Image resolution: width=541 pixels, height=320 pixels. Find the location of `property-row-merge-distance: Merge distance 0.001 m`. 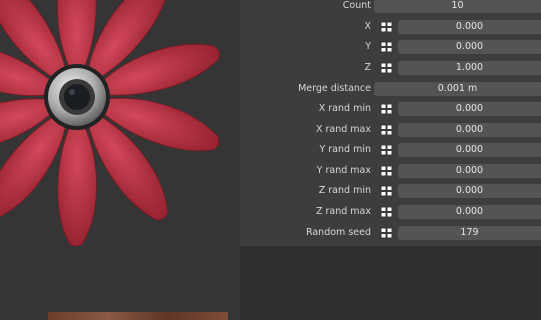

property-row-merge-distance: Merge distance 0.001 m is located at coordinates (390, 88).